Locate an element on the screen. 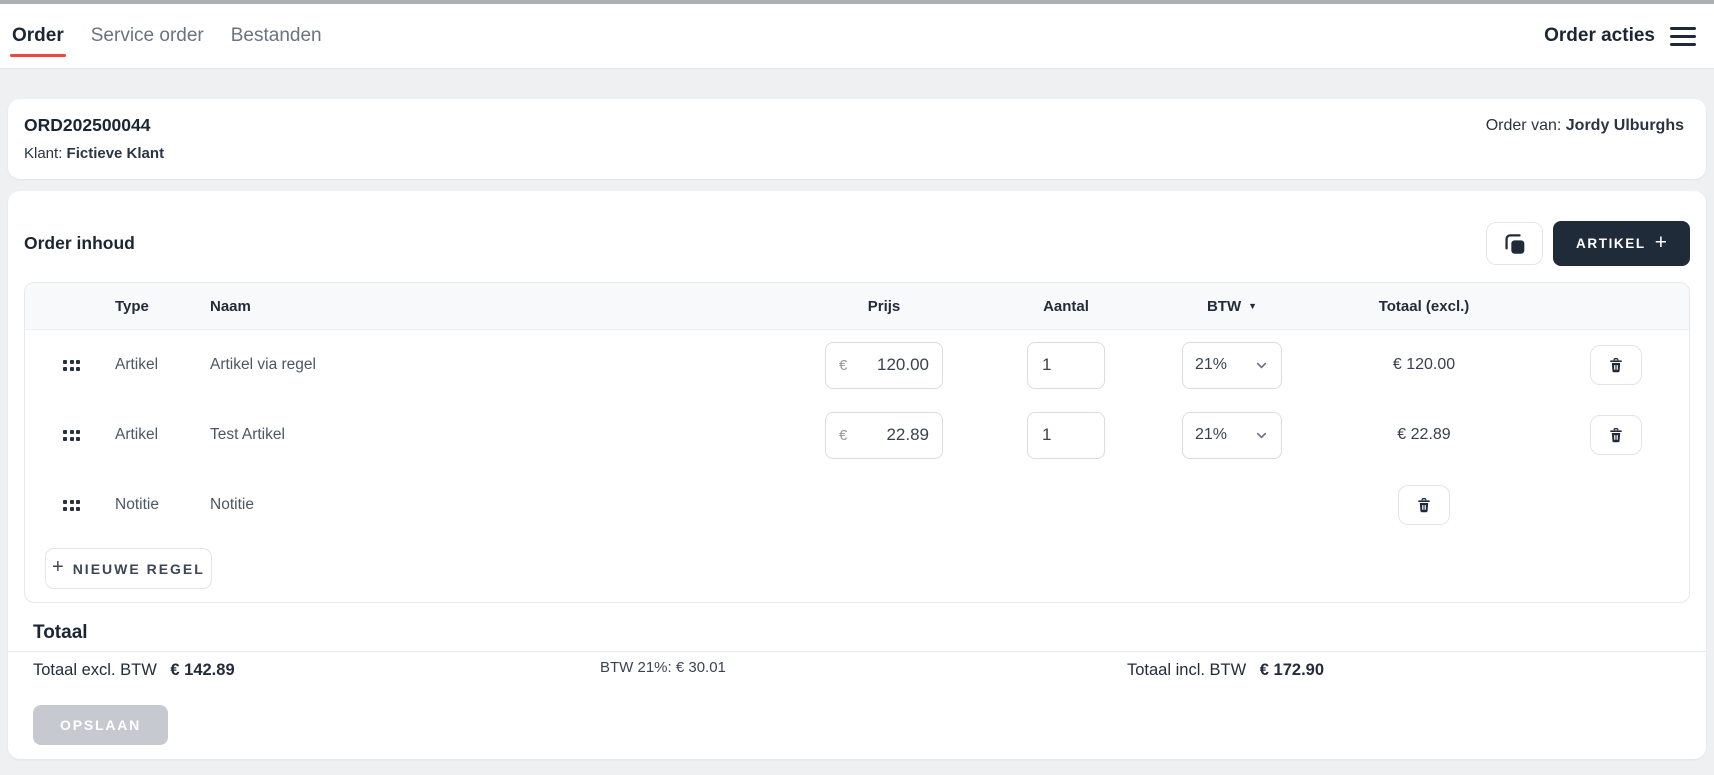  total-btw-line: BTW 21%: € 30.01 is located at coordinates (663, 667).